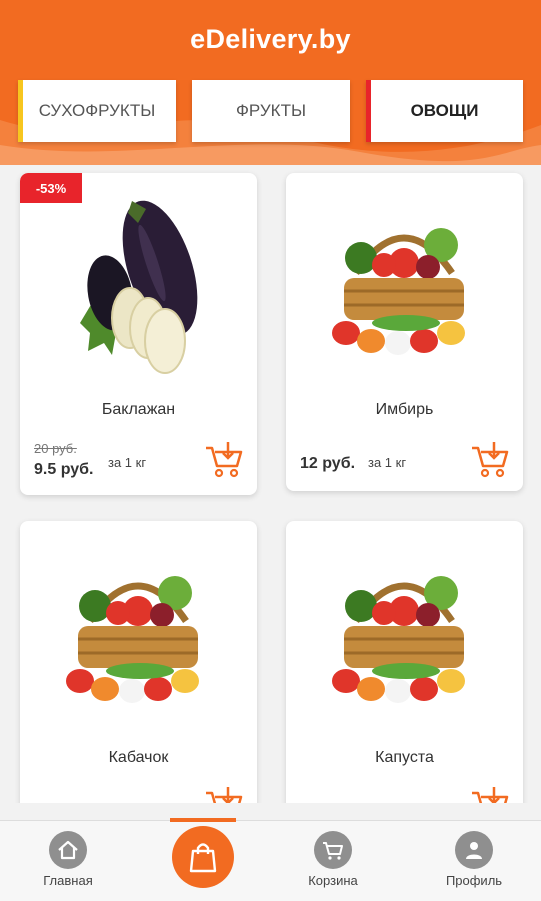 Image resolution: width=541 pixels, height=901 pixels. Describe the element at coordinates (64, 469) in the screenshot. I see `price: 9.5 руб.` at that location.